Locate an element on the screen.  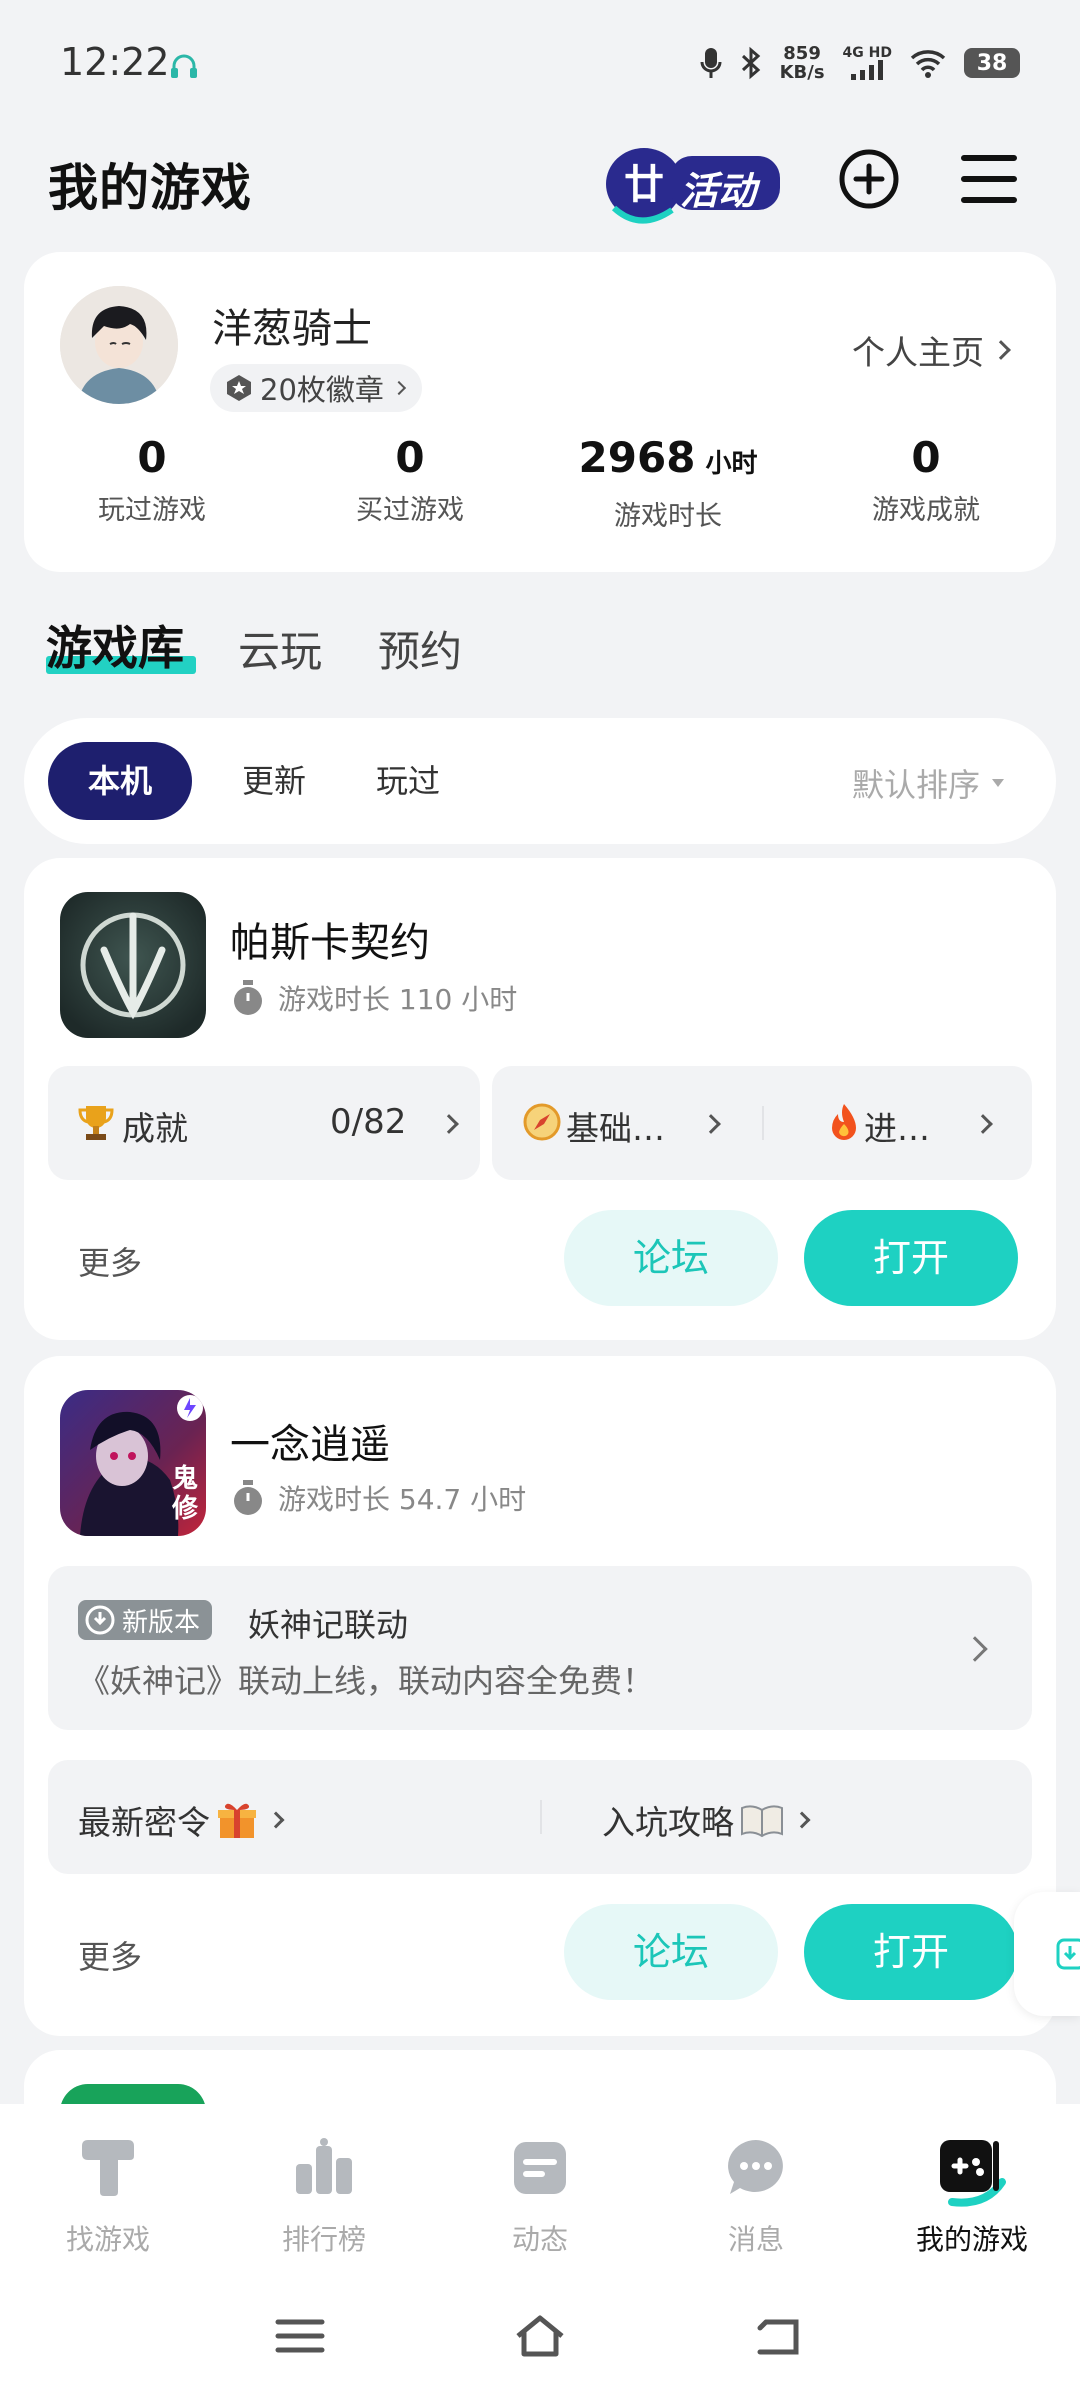
tab-cloud-play: 云玩 is located at coordinates (280, 648).